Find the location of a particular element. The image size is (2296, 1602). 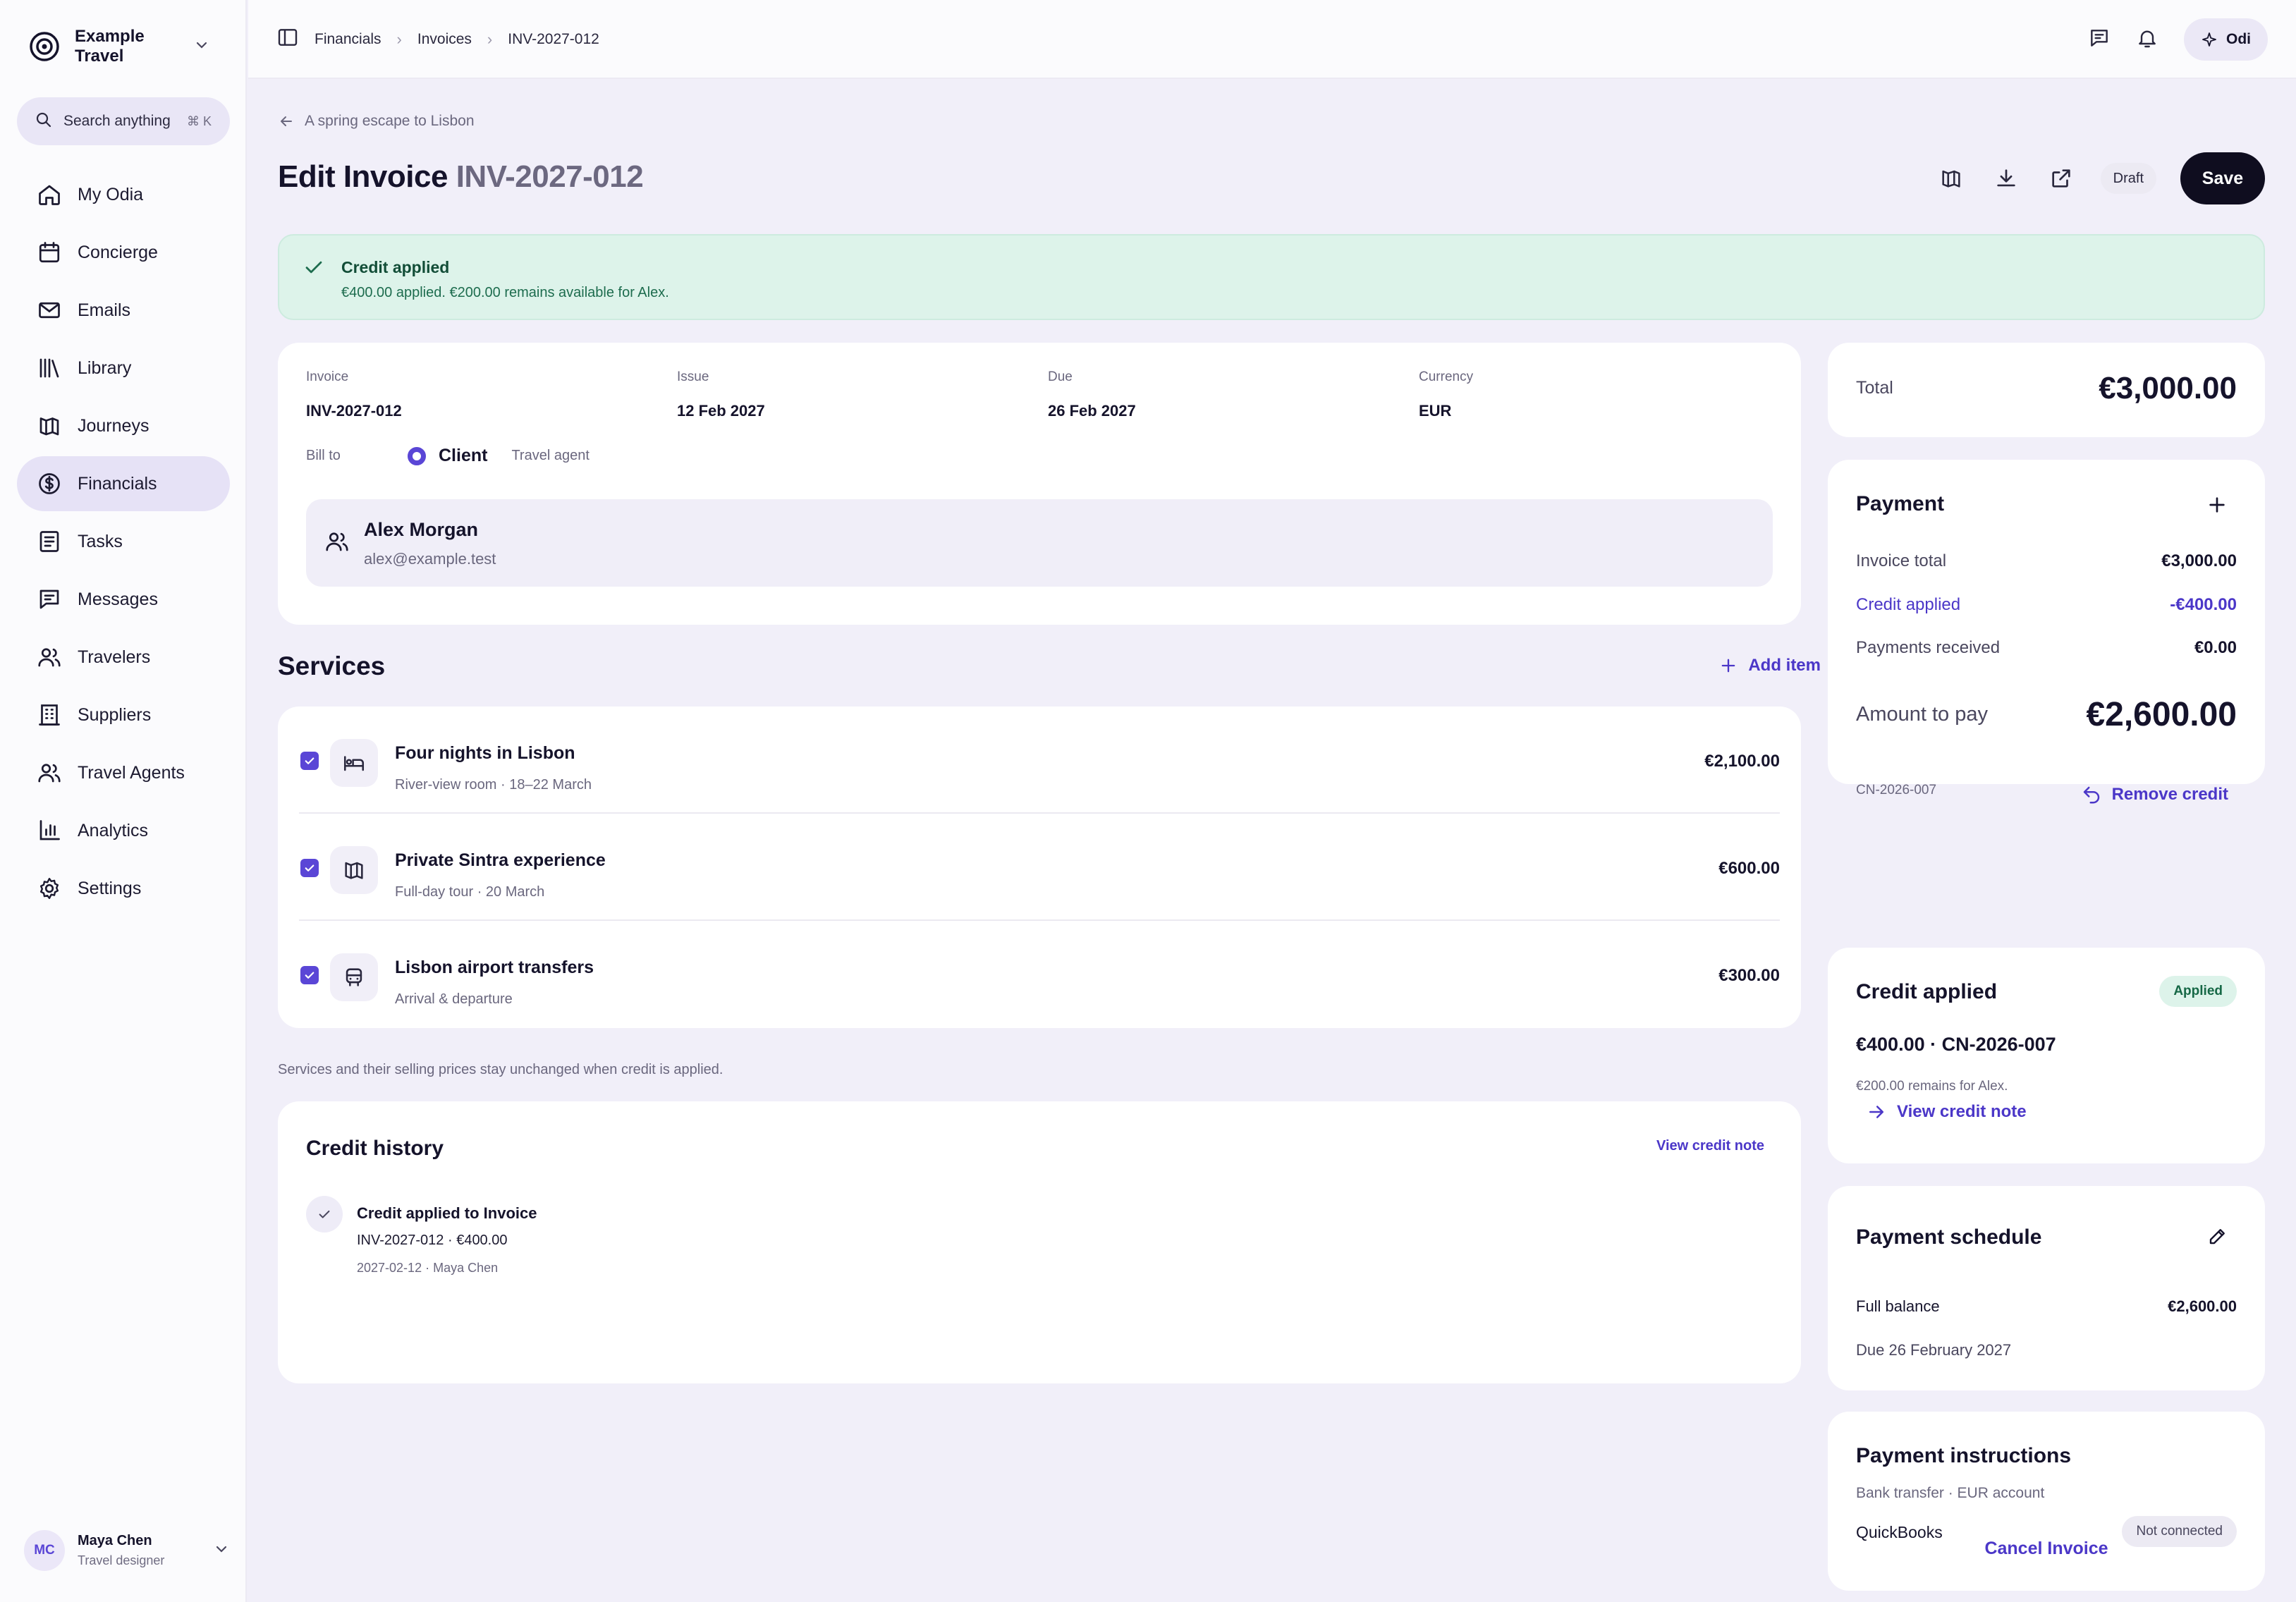

breadcrumb-financials: Financials is located at coordinates (348, 39).